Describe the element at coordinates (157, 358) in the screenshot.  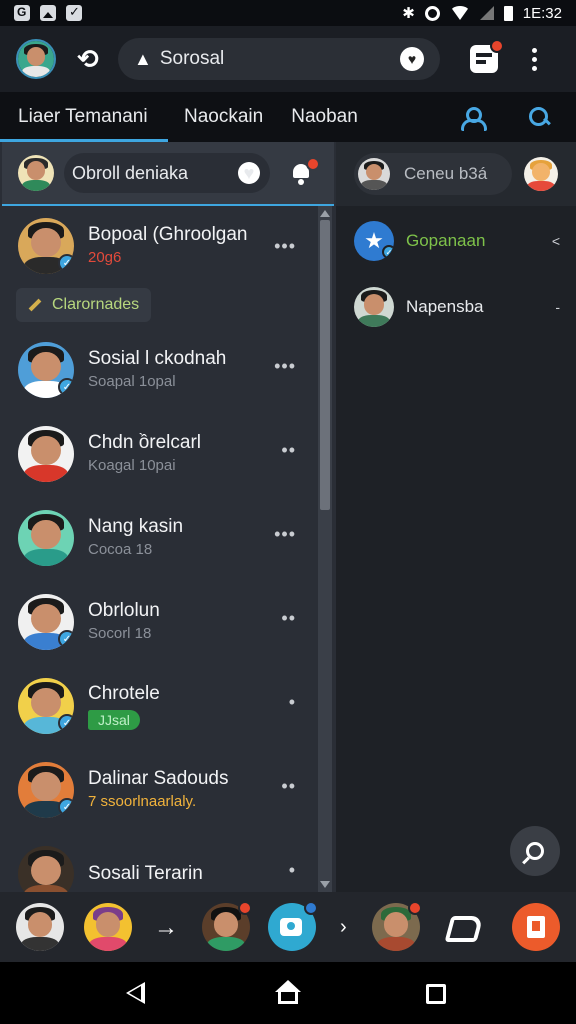
I see `chat-name: Sosial l ckodnah` at that location.